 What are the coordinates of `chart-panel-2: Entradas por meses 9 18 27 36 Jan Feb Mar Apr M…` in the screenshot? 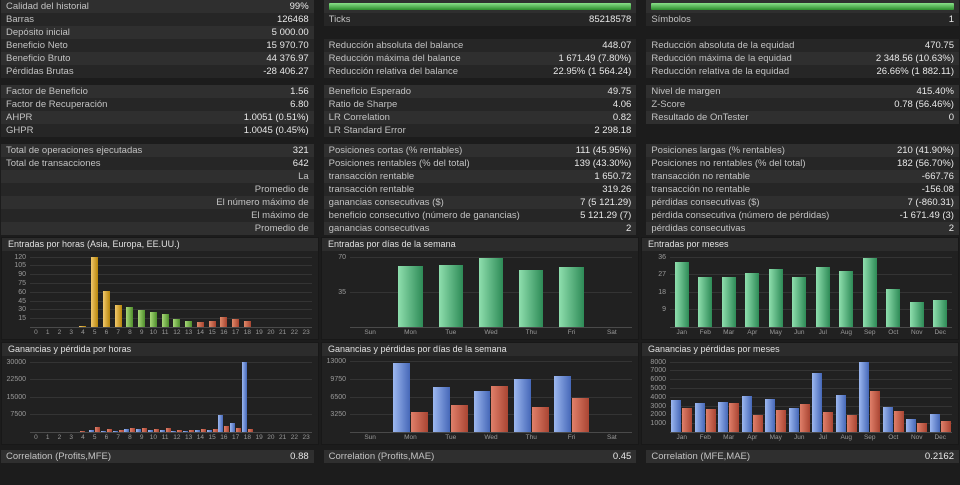 It's located at (800, 288).